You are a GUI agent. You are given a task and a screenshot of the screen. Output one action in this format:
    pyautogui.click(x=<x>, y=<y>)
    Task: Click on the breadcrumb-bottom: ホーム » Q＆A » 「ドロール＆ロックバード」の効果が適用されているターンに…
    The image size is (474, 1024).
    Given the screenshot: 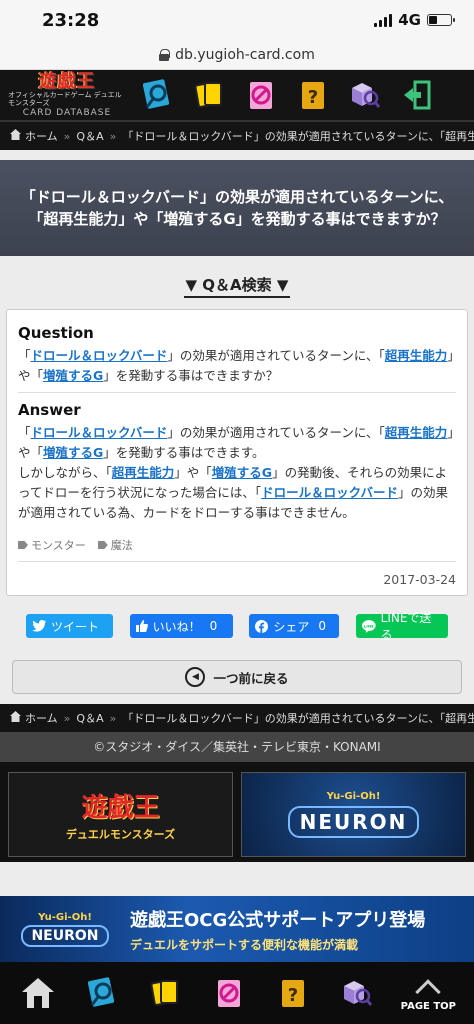 What is the action you would take?
    pyautogui.click(x=237, y=718)
    